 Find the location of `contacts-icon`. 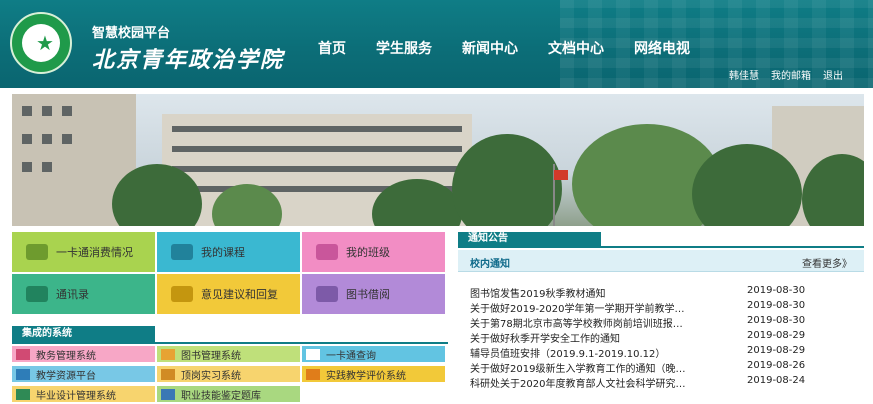

contacts-icon is located at coordinates (37, 294).